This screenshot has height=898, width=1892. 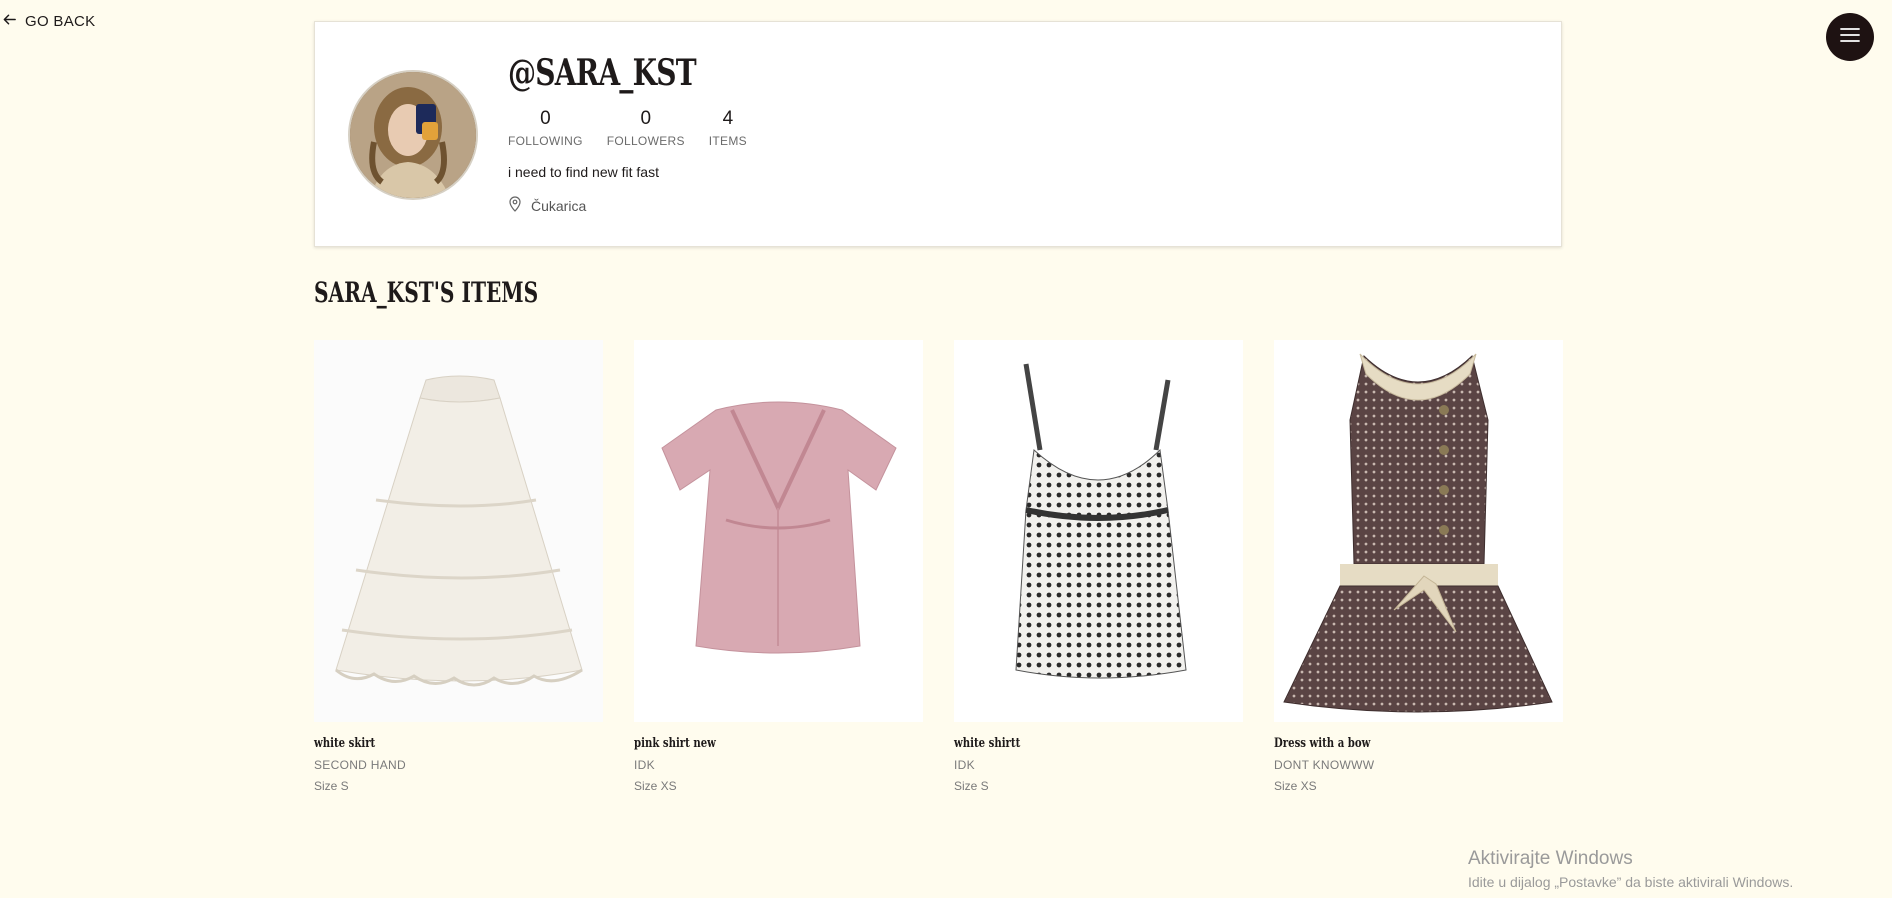 I want to click on item-title: pink shirt new, so click(x=746, y=743).